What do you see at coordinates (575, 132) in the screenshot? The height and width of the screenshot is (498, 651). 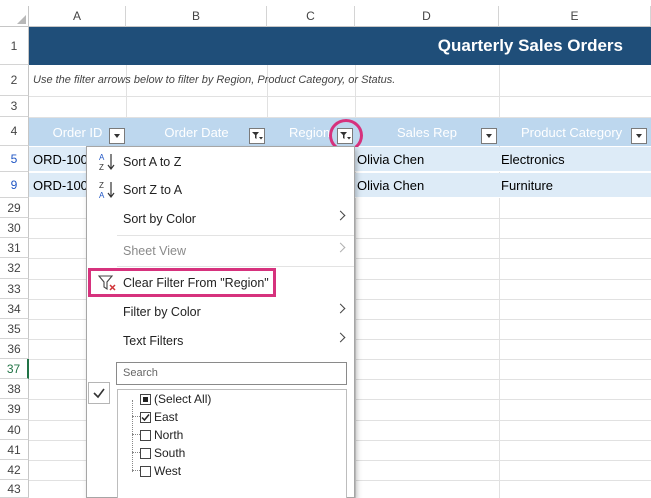 I see `header-product-category: Product Category` at bounding box center [575, 132].